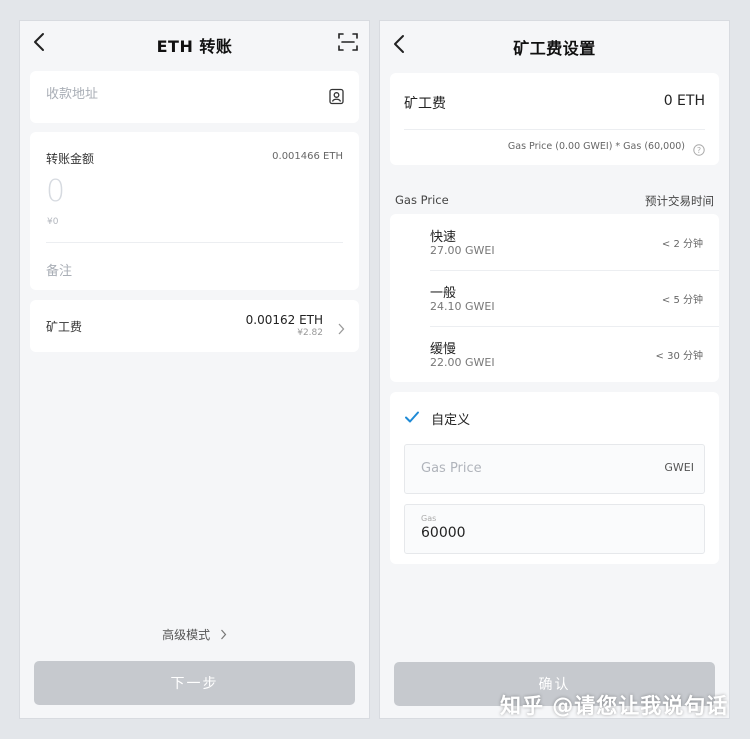 The height and width of the screenshot is (739, 750). Describe the element at coordinates (554, 354) in the screenshot. I see `speed-option-slow: 缓慢 22.00 GWEI < 30 分钟` at that location.